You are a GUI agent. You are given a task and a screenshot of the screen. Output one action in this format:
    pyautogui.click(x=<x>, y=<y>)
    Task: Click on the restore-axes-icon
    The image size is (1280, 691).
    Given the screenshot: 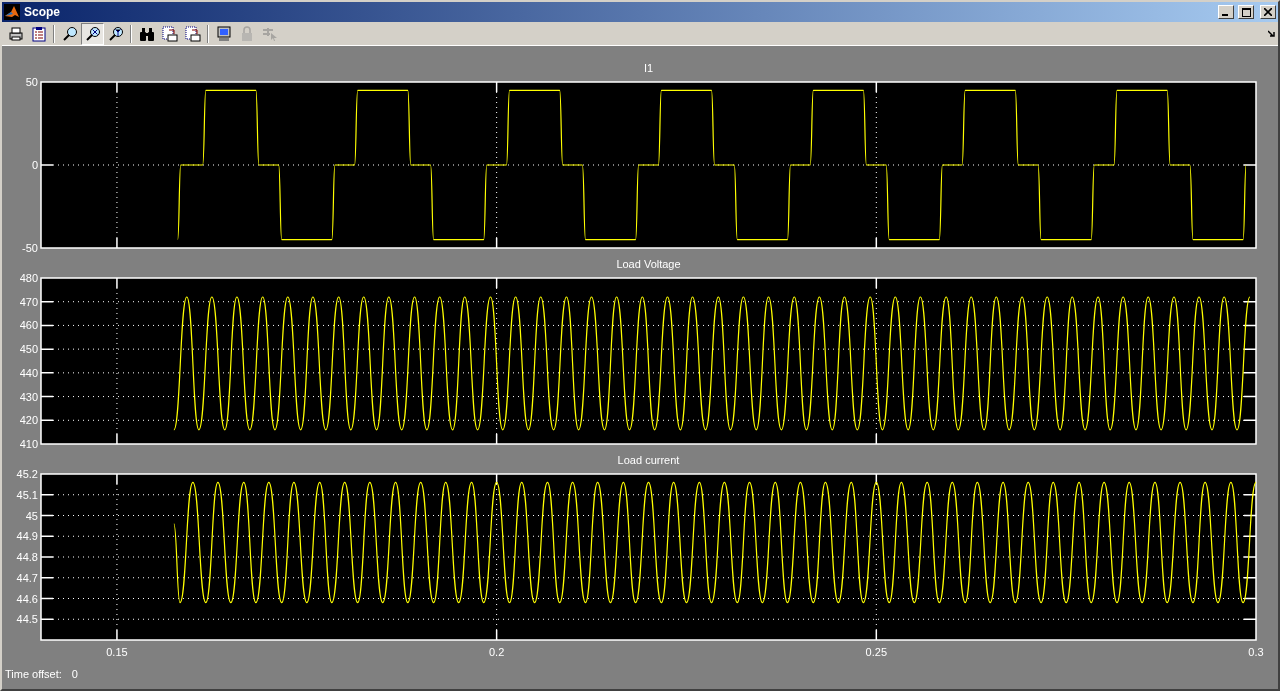 What is the action you would take?
    pyautogui.click(x=192, y=33)
    